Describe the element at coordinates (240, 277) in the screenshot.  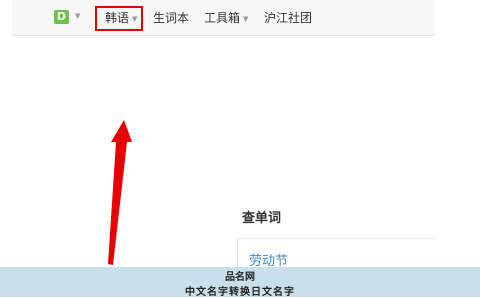
I see `watermark-title: 品名网` at that location.